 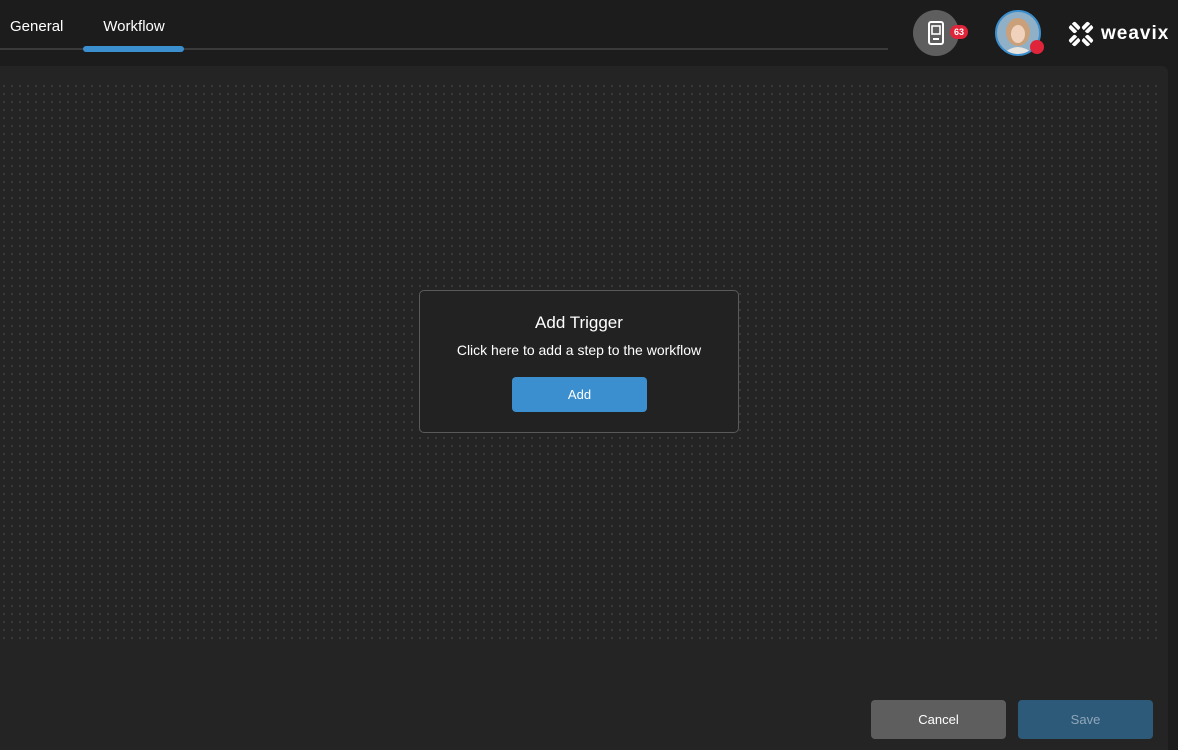 What do you see at coordinates (579, 350) in the screenshot?
I see `trigger-subtitle: Click here to add a step to the workflow` at bounding box center [579, 350].